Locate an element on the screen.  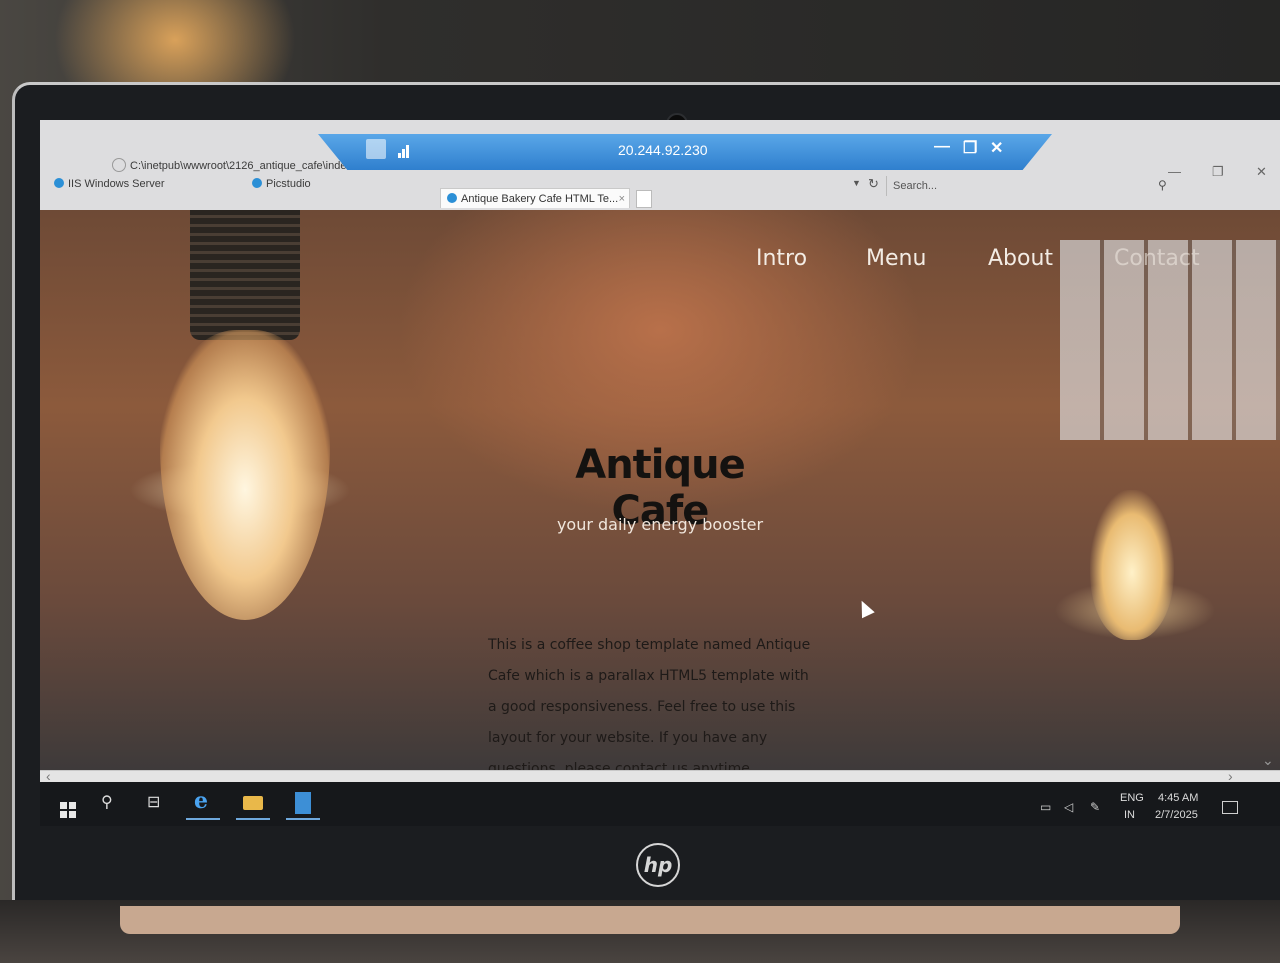
remote-desktop-bar: 20.244.92.230 — ❐ ✕ is located at coordinates (685, 152).